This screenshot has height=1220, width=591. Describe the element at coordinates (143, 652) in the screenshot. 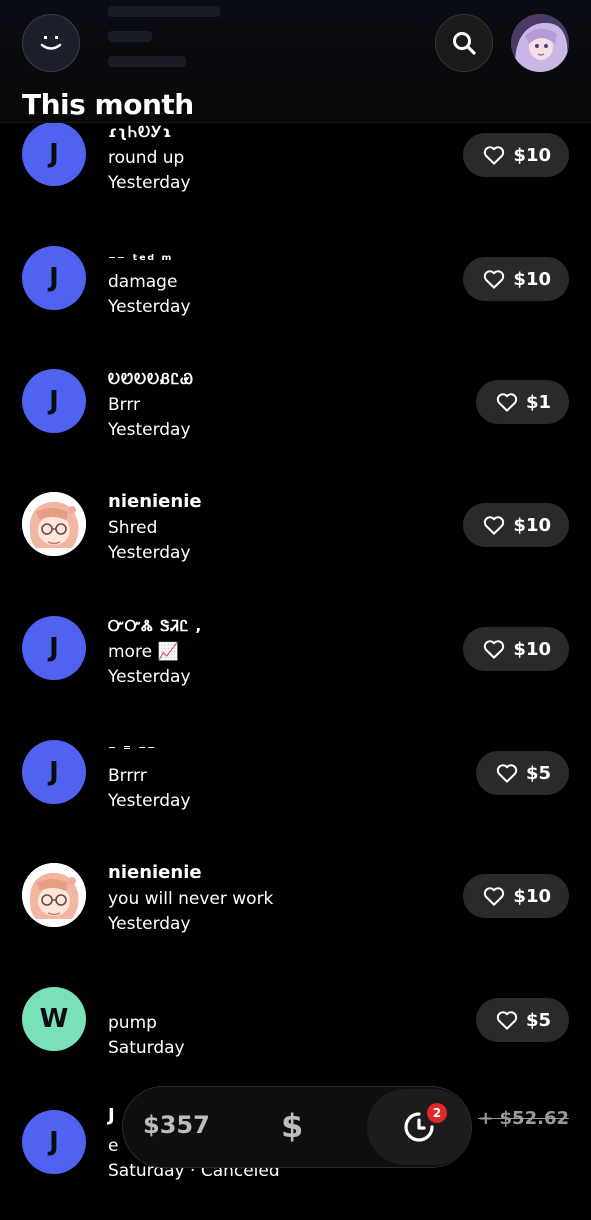

I see `payment-note: more 📈` at that location.